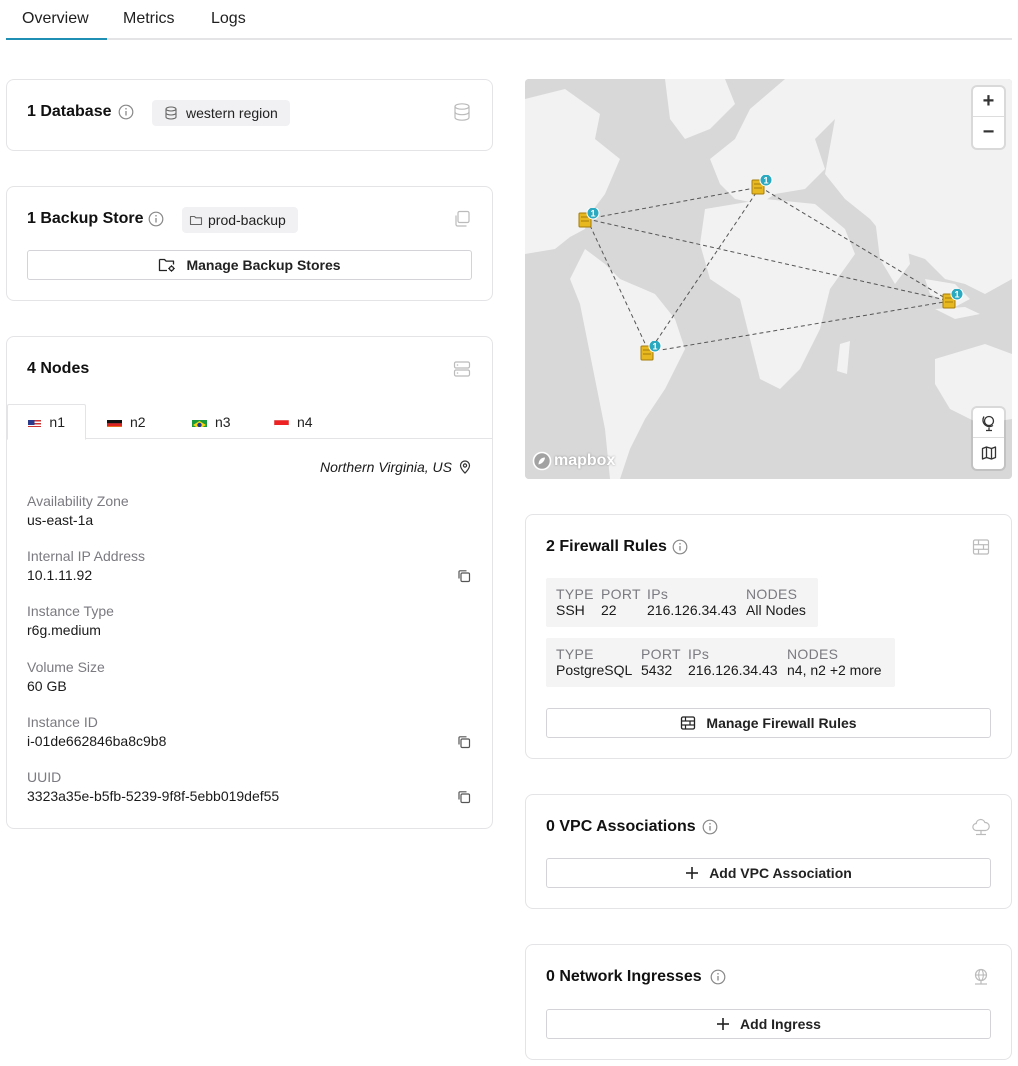 The width and height of the screenshot is (1018, 1066). What do you see at coordinates (47, 686) in the screenshot?
I see `volume-size-value: 60 GB` at bounding box center [47, 686].